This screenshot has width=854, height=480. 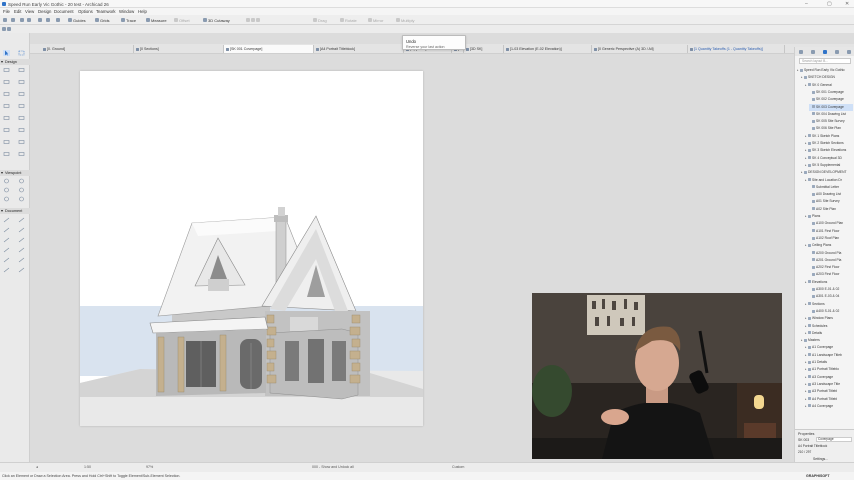 What do you see at coordinates (849, 51) in the screenshot?
I see `organizer-icon` at bounding box center [849, 51].